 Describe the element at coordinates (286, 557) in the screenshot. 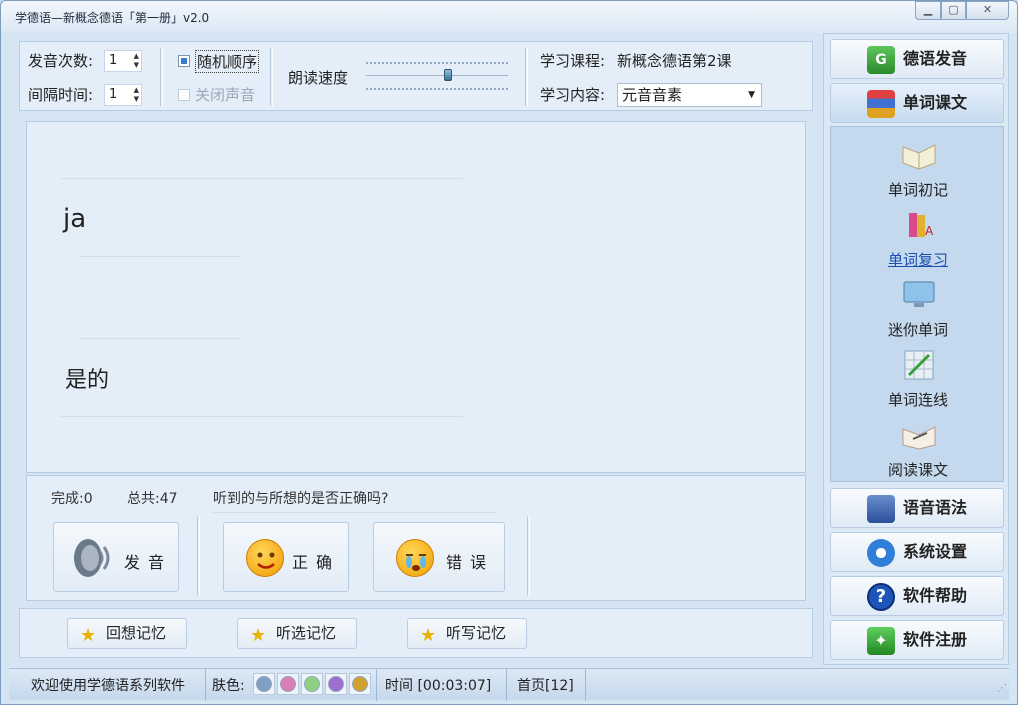

I see `correct-button: 正确` at that location.